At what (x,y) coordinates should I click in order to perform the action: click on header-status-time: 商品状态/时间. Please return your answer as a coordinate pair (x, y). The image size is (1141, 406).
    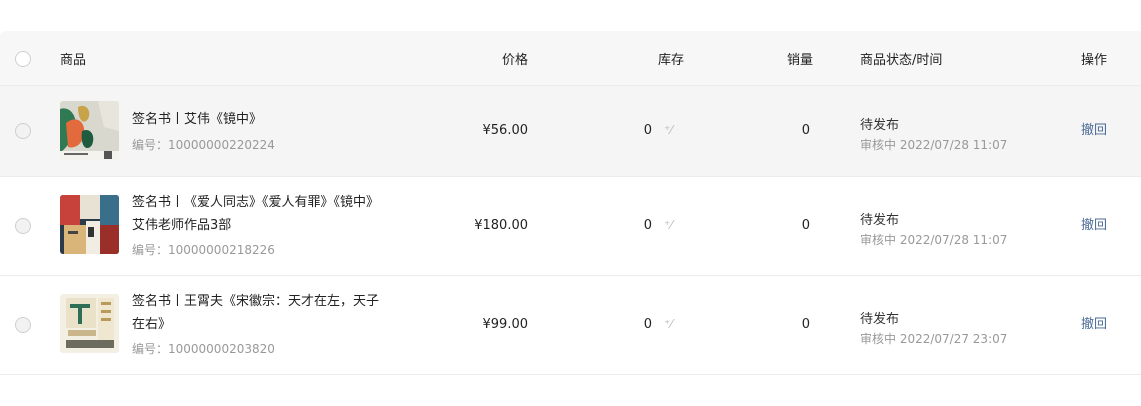
    Looking at the image, I should click on (901, 60).